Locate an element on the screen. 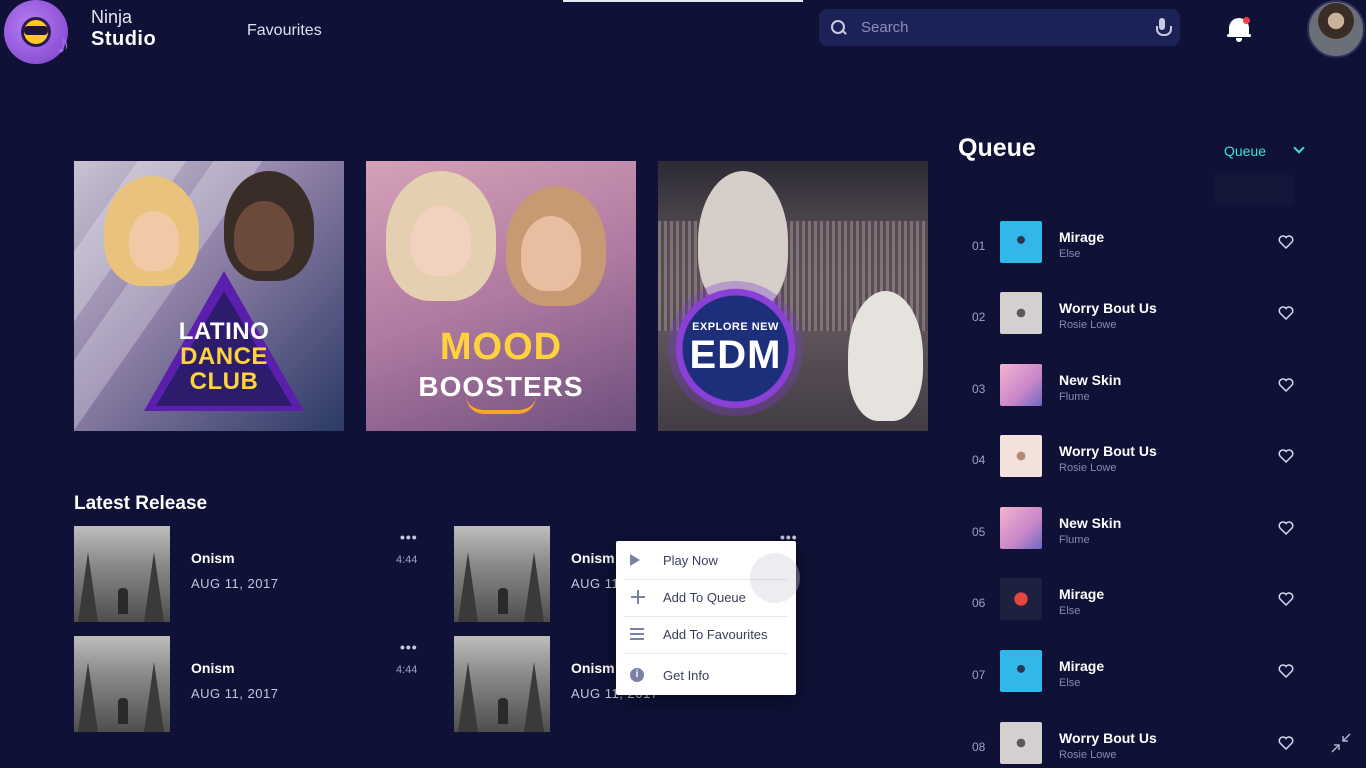 This screenshot has width=1366, height=768. card-subtitle: EXPLORE NEW is located at coordinates (735, 327).